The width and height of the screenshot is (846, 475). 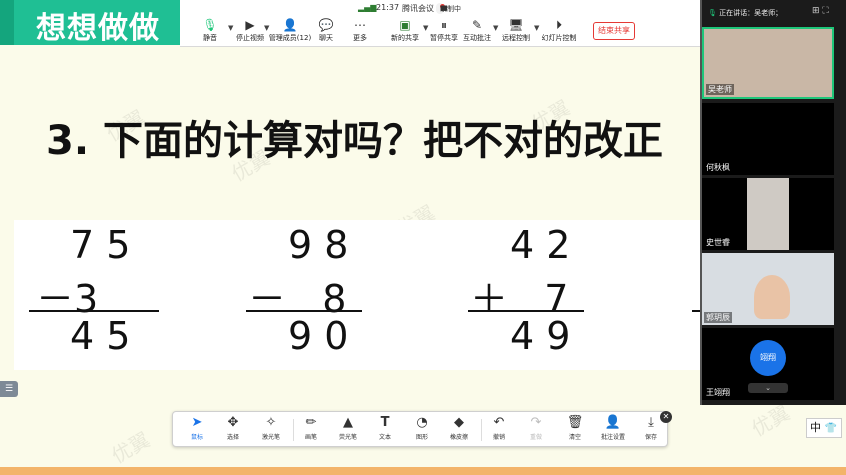 I want to click on speaking-indicator: 🎙 正在讲话：吴老师；, so click(x=745, y=13).